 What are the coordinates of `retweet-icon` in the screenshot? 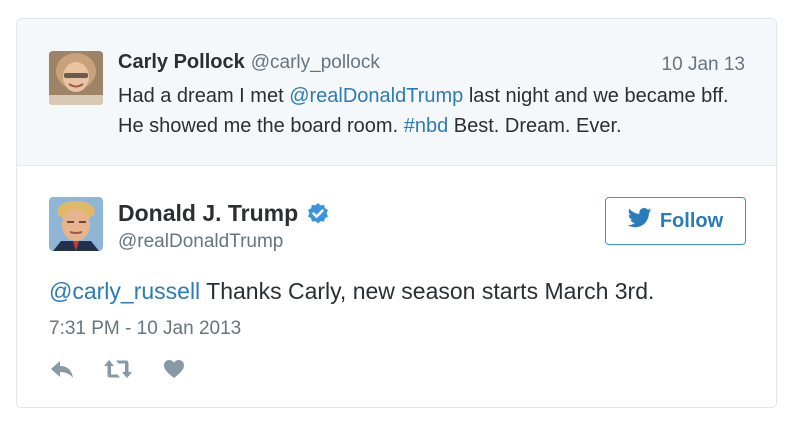 It's located at (118, 369).